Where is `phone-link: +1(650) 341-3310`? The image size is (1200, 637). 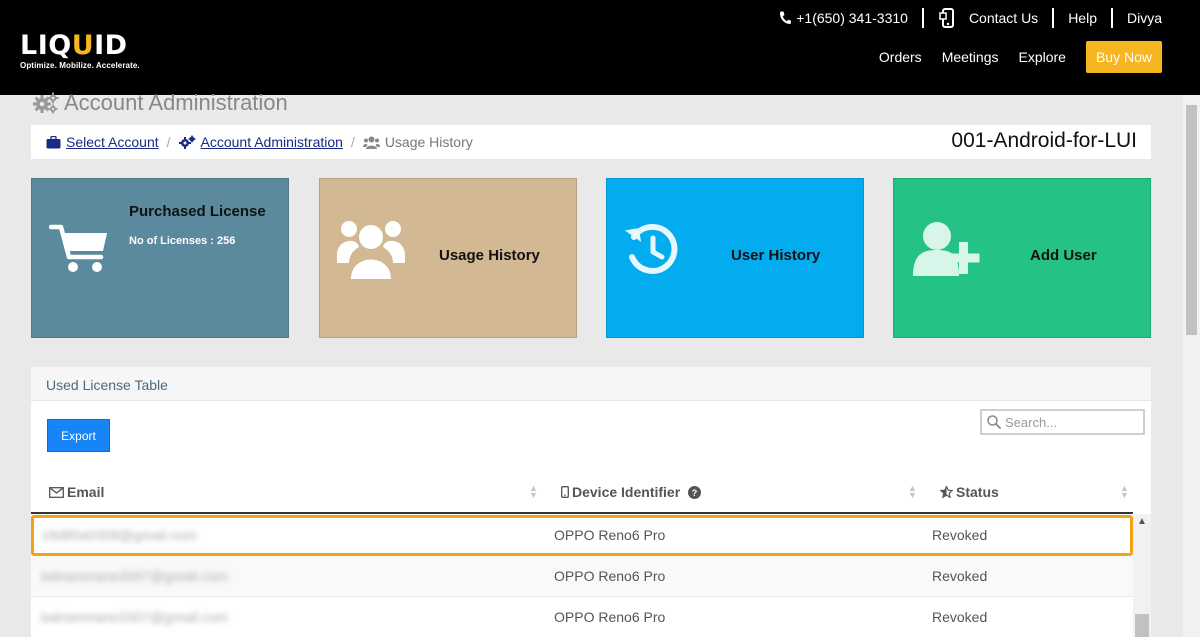
phone-link: +1(650) 341-3310 is located at coordinates (843, 18).